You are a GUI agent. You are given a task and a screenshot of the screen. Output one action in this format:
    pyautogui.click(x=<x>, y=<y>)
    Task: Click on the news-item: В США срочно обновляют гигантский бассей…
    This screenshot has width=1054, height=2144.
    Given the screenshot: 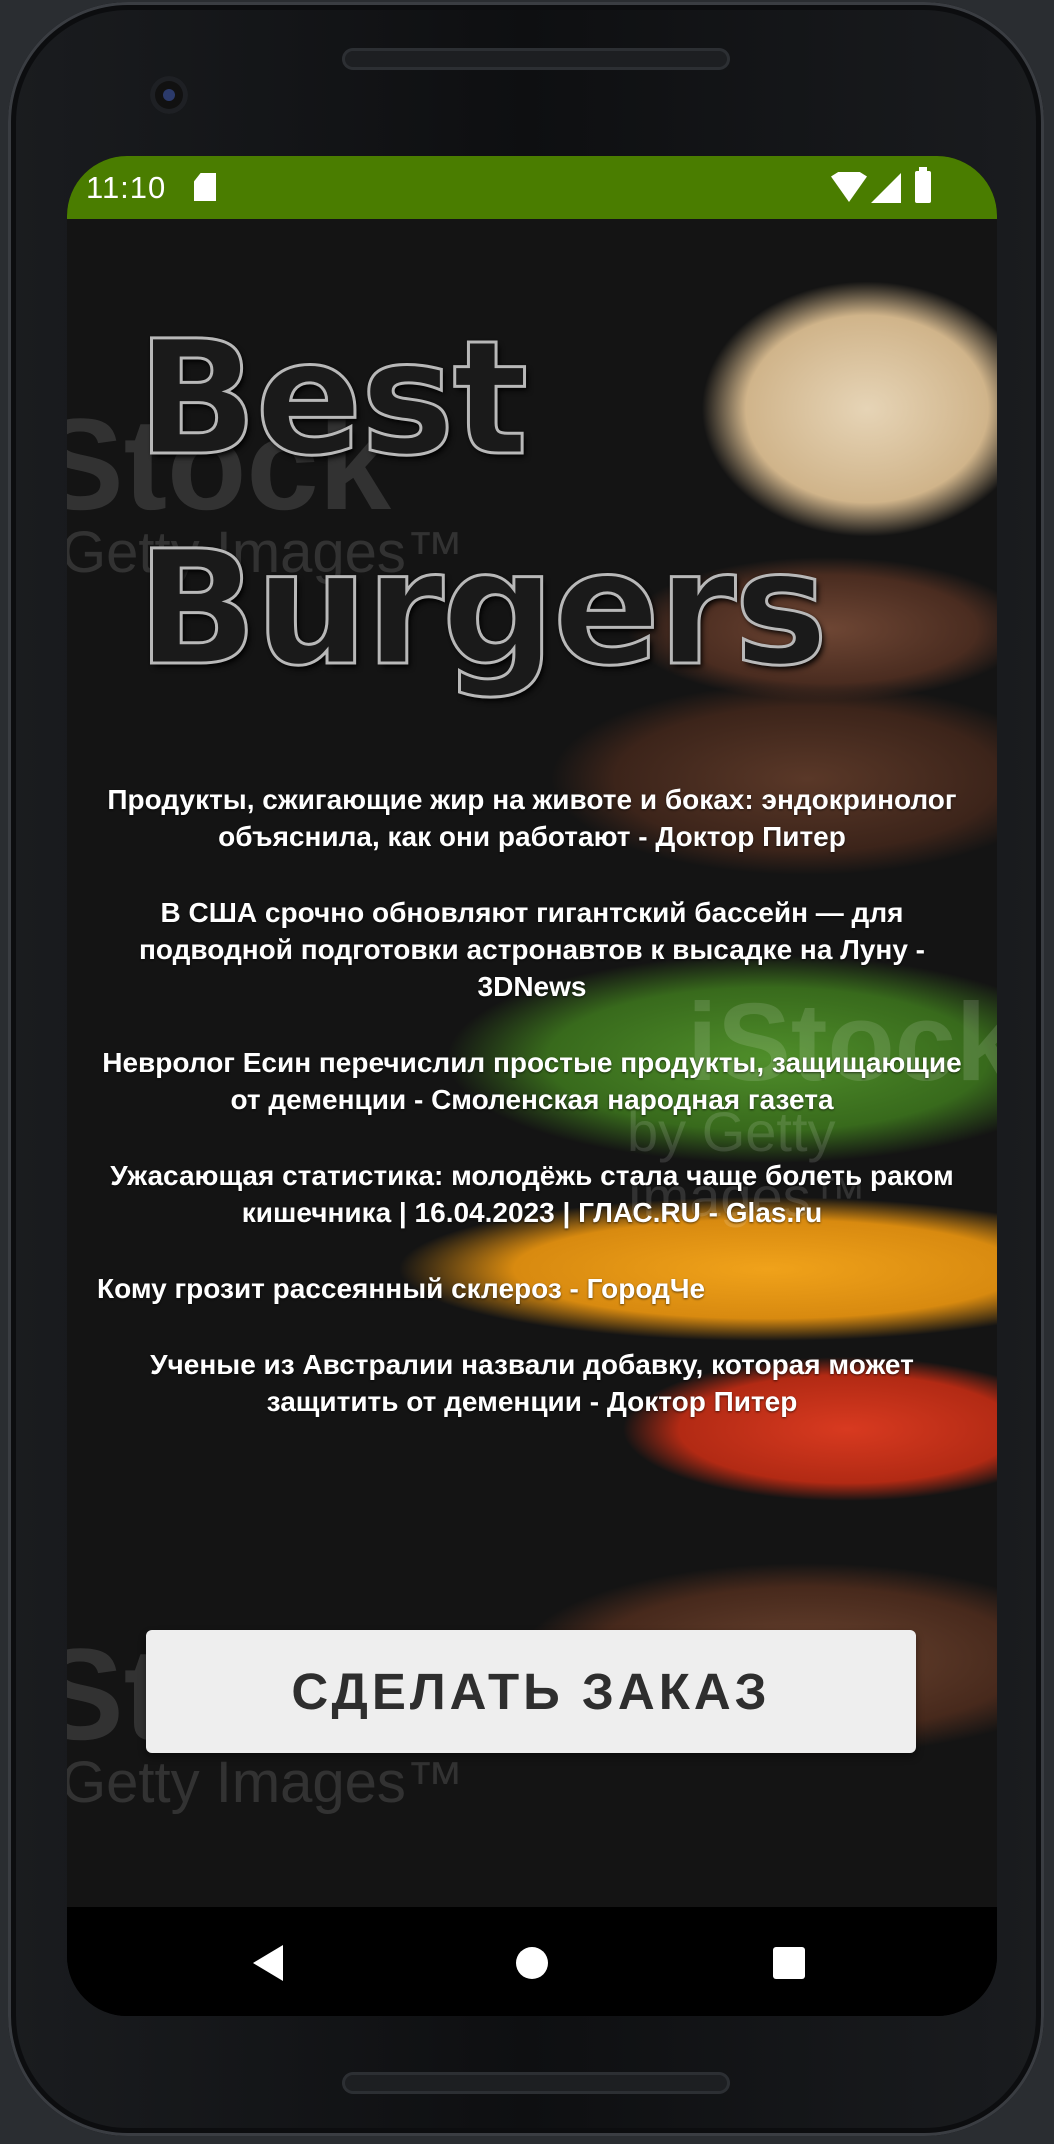 What is the action you would take?
    pyautogui.click(x=532, y=949)
    